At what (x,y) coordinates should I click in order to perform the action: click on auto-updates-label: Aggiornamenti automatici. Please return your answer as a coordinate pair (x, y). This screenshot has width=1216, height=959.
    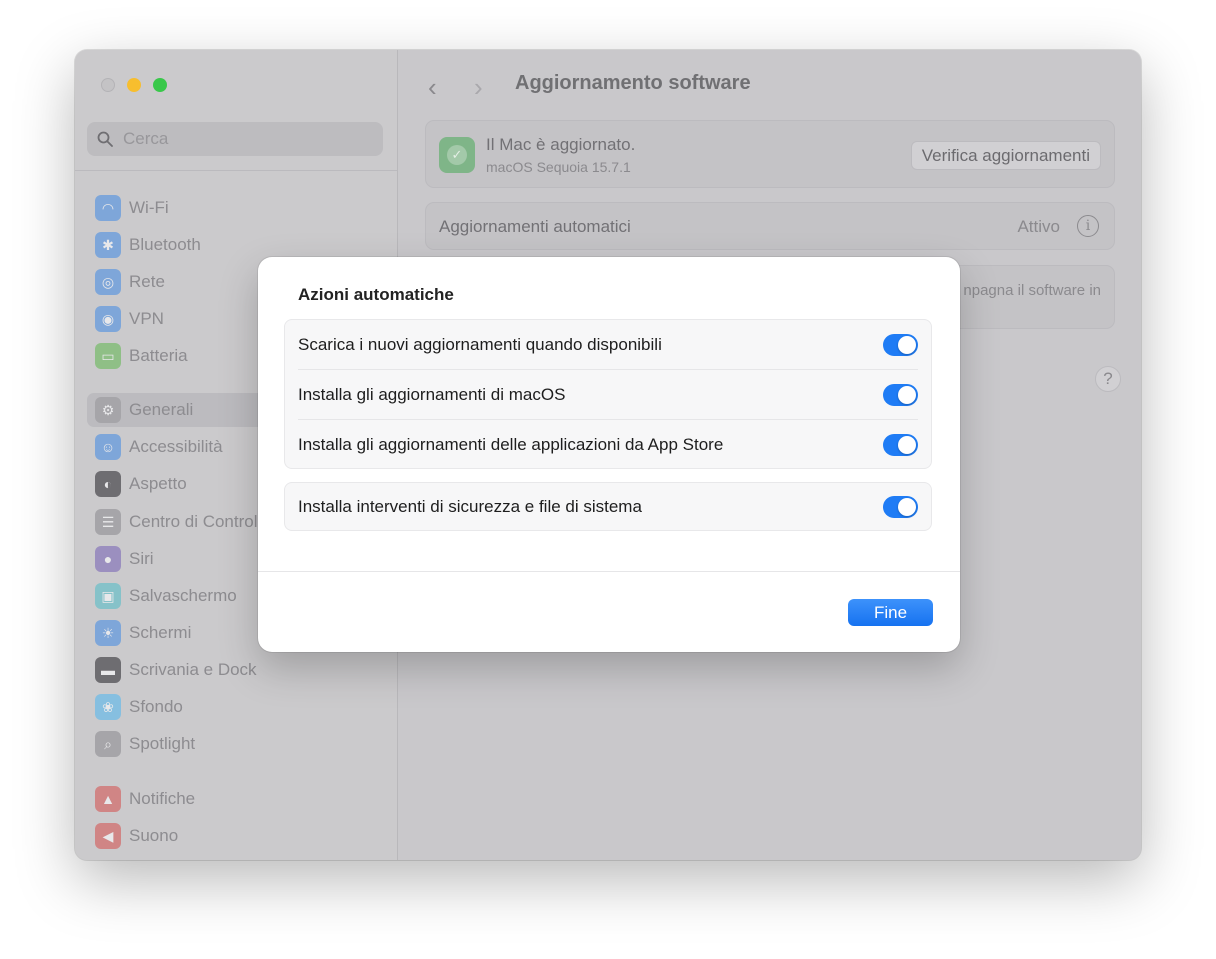
    Looking at the image, I should click on (535, 226).